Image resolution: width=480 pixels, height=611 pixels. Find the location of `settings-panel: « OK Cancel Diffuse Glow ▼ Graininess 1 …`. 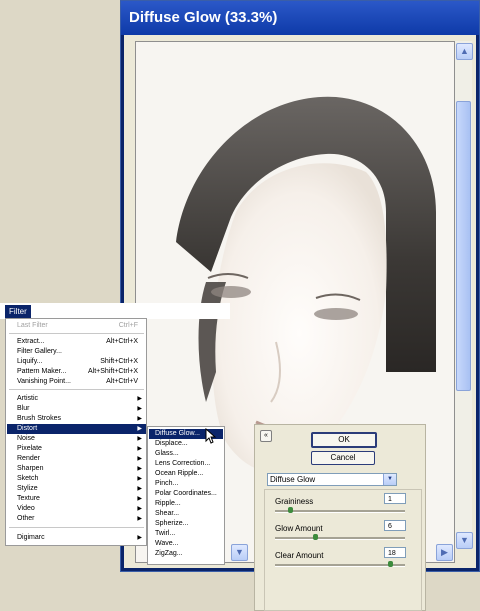

settings-panel: « OK Cancel Diffuse Glow ▼ Graininess 1 … is located at coordinates (340, 517).